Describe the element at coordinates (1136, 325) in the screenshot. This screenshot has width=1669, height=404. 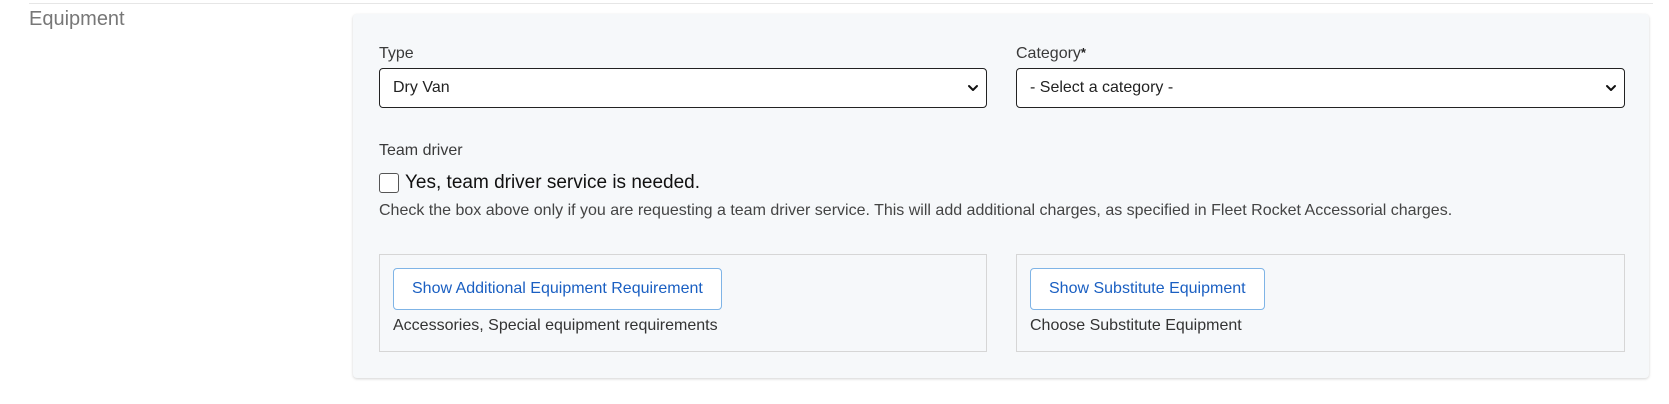
I see `substitute-equipment-description: Choose Substitute Equipment` at that location.